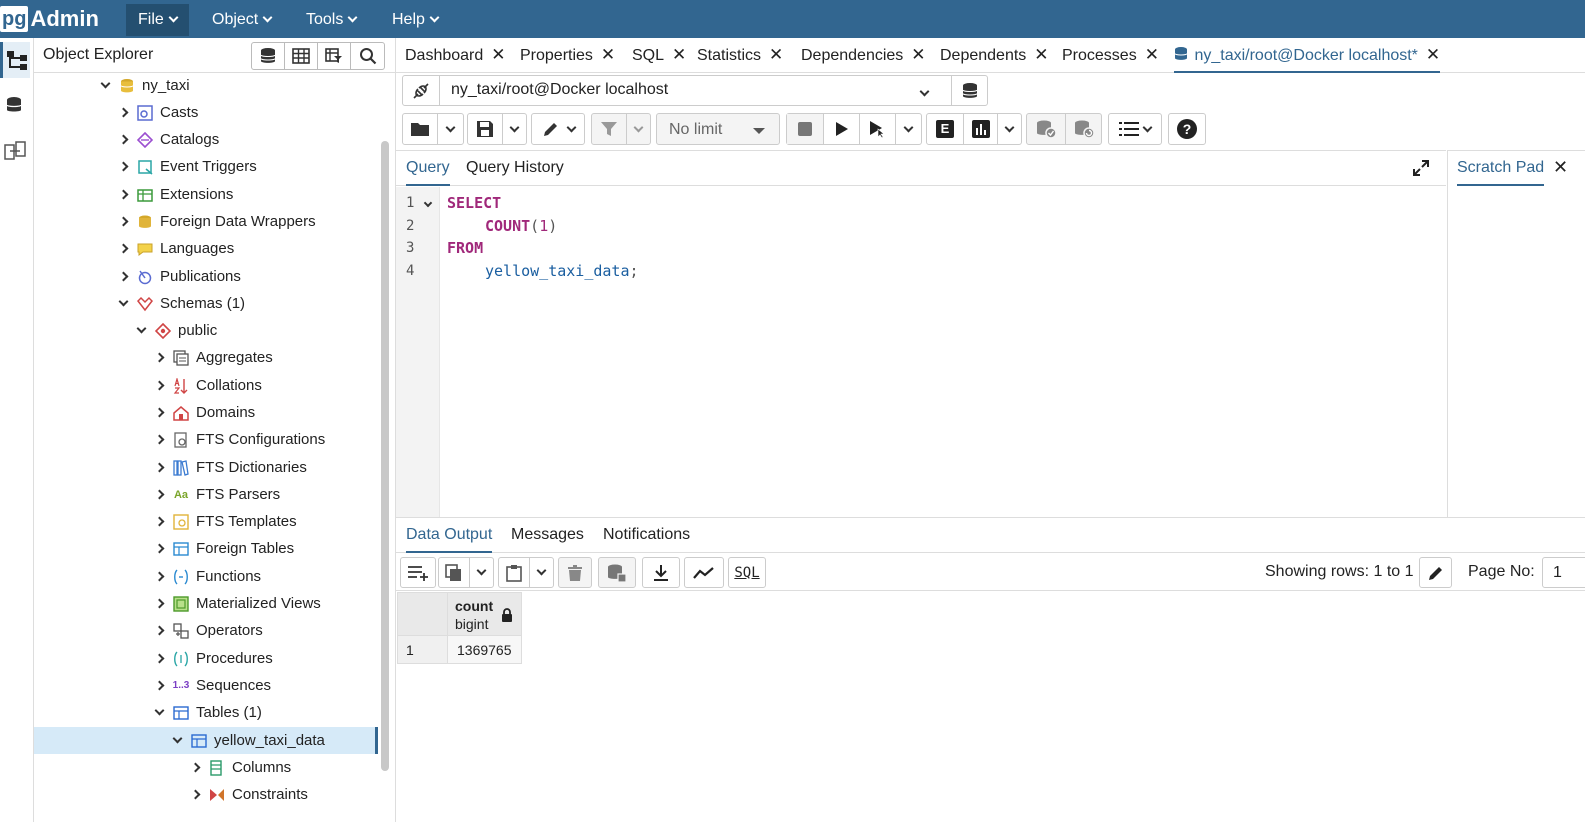 This screenshot has width=1585, height=822. What do you see at coordinates (515, 168) in the screenshot?
I see `tab-query-history: Query History` at bounding box center [515, 168].